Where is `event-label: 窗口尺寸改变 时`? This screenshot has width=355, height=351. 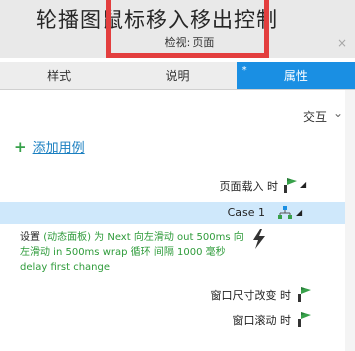 event-label: 窗口尺寸改变 时 is located at coordinates (251, 295).